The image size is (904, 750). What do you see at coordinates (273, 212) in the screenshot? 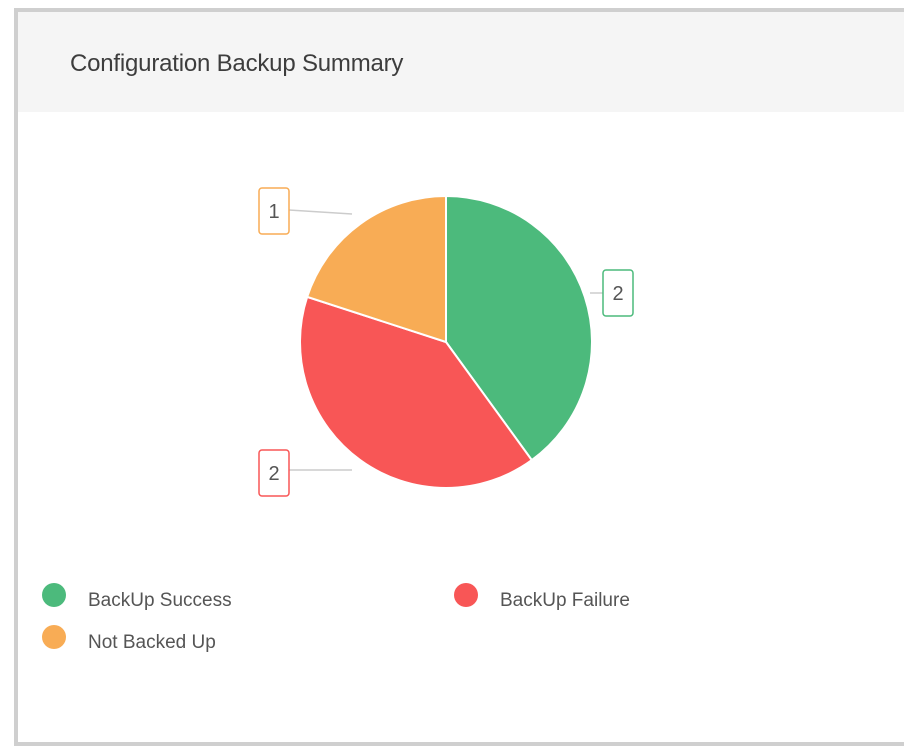
I see `data-label: 1` at bounding box center [273, 212].